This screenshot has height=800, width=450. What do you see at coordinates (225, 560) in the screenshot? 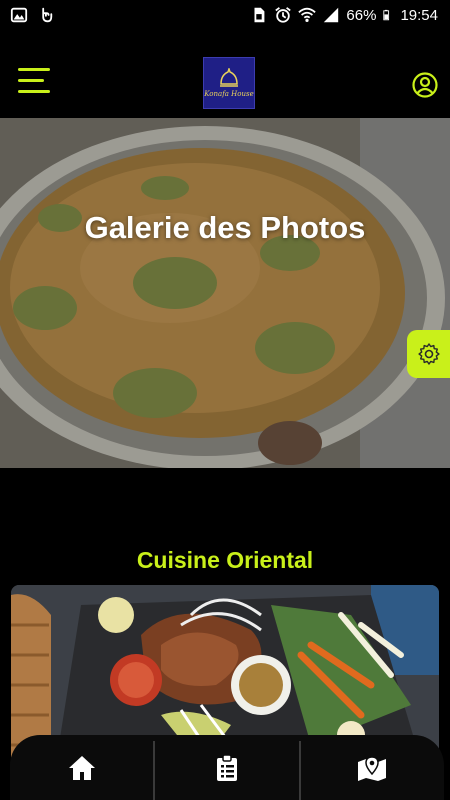
I see `section-title: Cuisine Oriental` at bounding box center [225, 560].